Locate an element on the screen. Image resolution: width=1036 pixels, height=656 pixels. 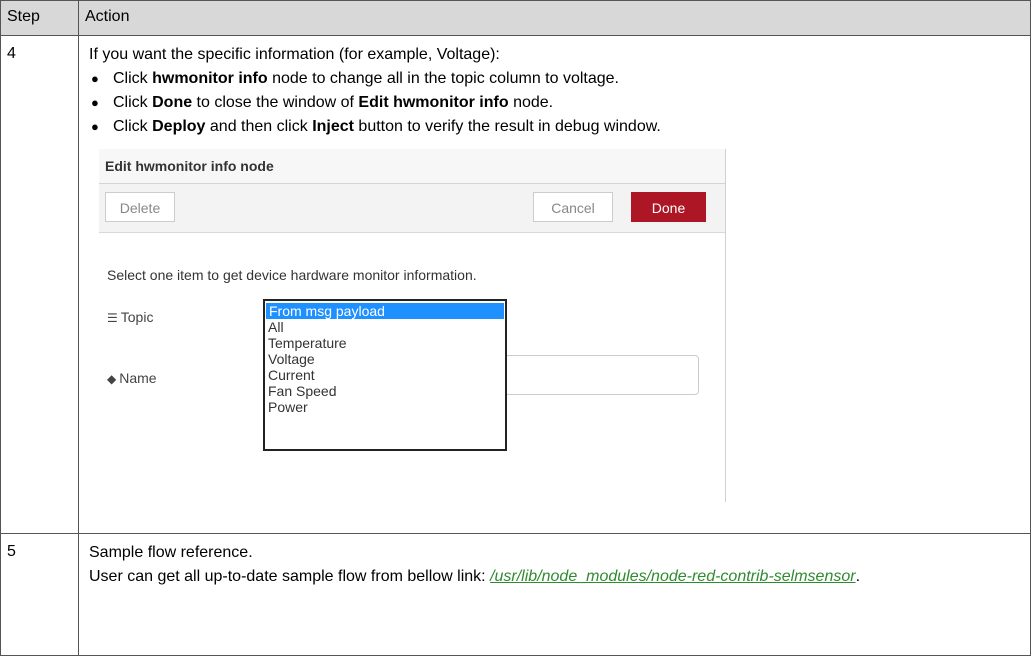
topic-option: From msg payload is located at coordinates (385, 311).